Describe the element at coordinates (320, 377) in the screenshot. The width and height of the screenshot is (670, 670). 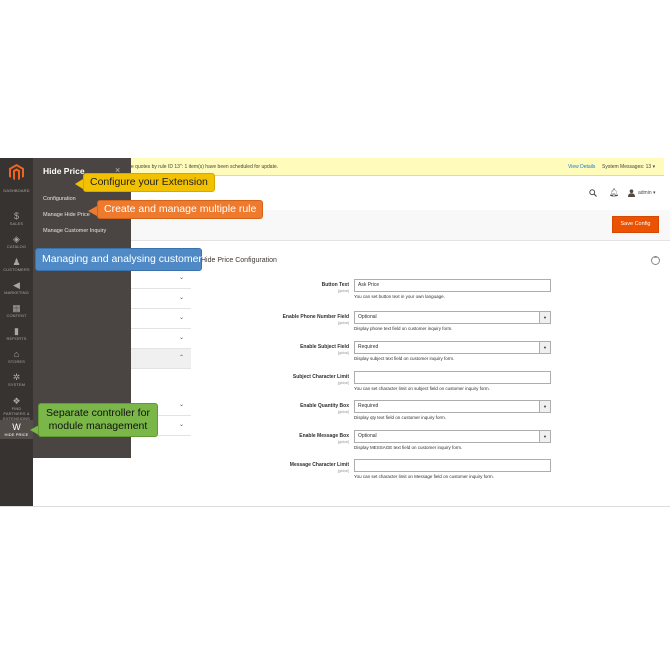
I see `field-label: Subject Character Limit` at that location.